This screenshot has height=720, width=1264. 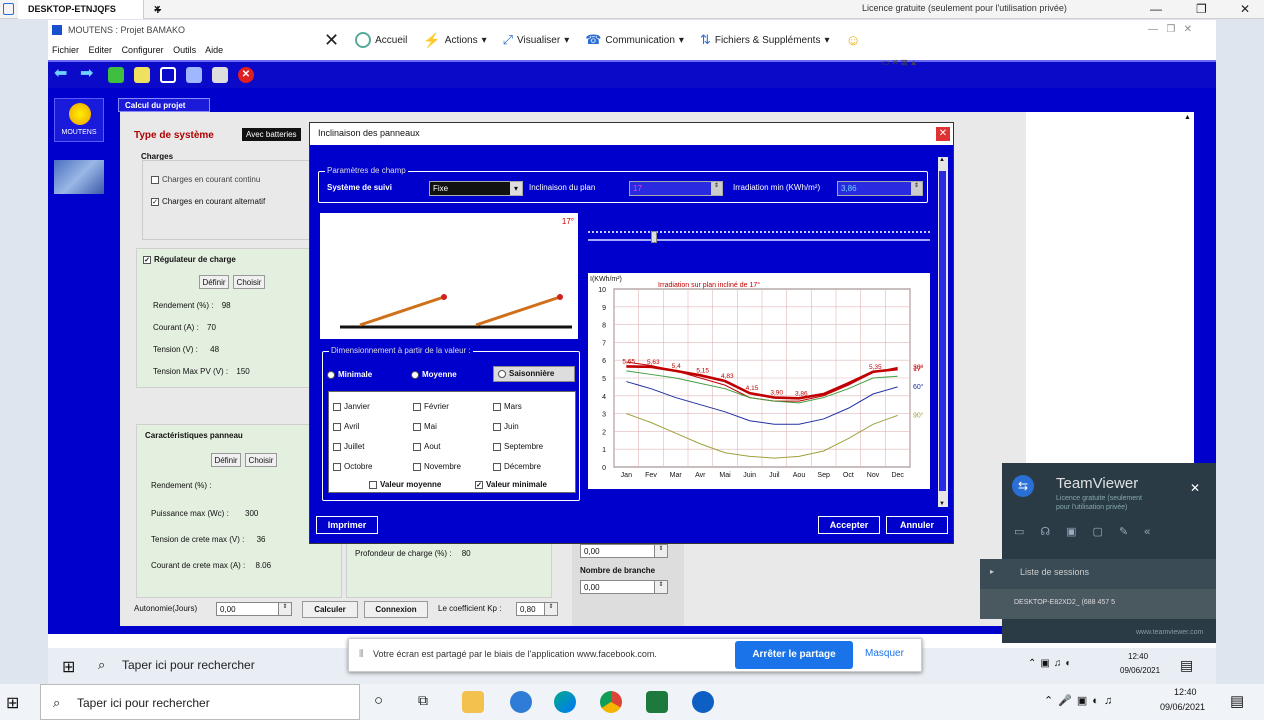 I want to click on print-icon, so click(x=220, y=75).